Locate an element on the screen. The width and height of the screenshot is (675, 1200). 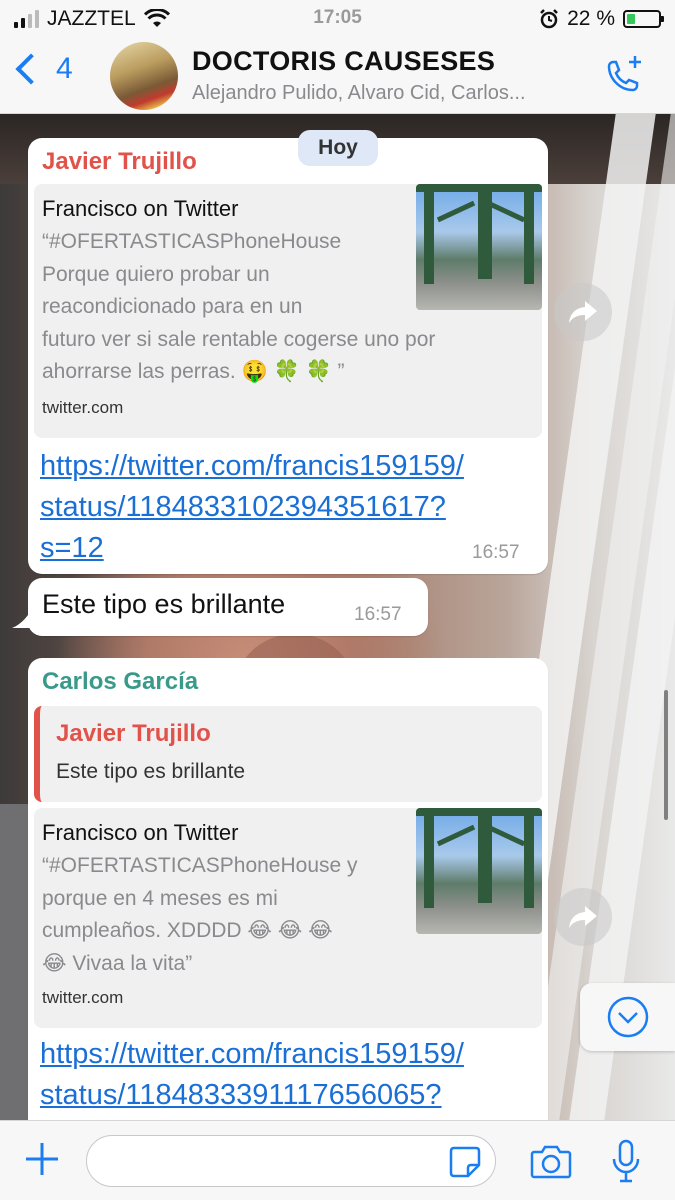
quoted-text: Este tipo es brillante is located at coordinates (151, 771).